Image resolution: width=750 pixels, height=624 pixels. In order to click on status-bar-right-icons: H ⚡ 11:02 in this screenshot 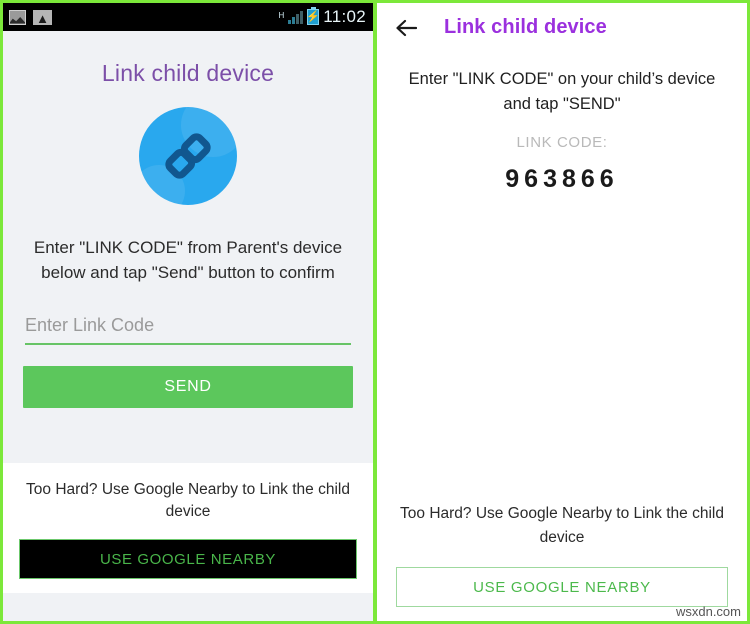, I will do `click(322, 17)`.